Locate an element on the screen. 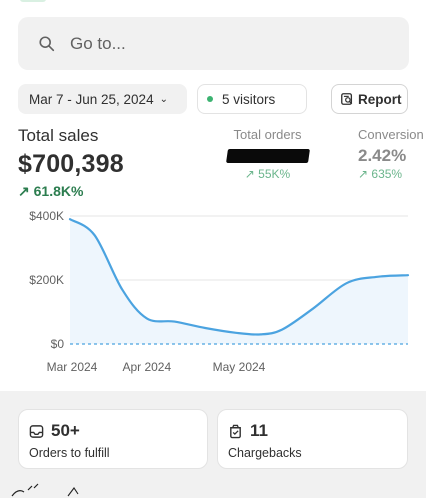 This screenshot has height=498, width=426. conversion-label: Conversion is located at coordinates (391, 134).